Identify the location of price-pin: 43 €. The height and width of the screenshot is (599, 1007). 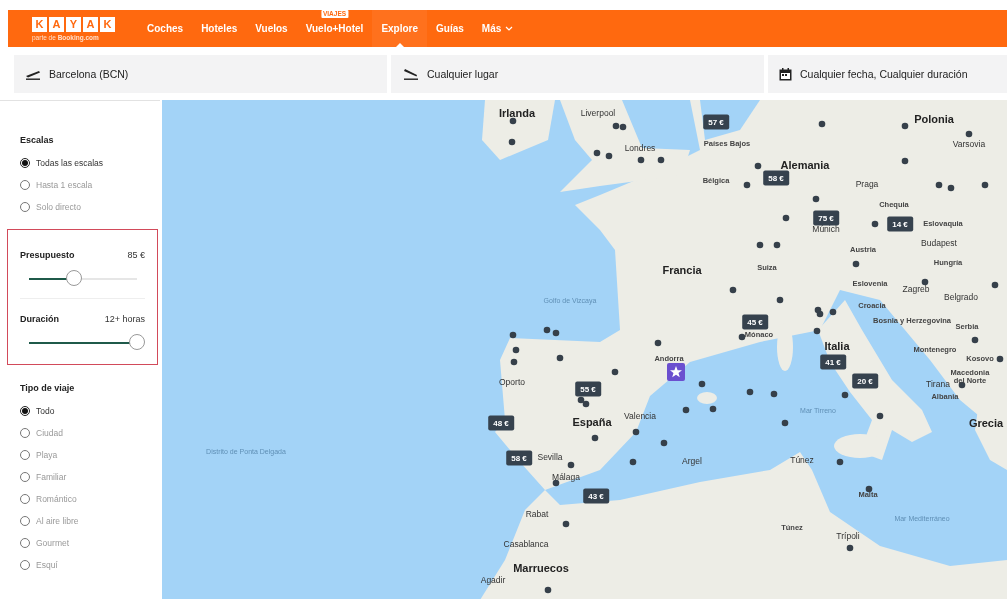
(596, 496).